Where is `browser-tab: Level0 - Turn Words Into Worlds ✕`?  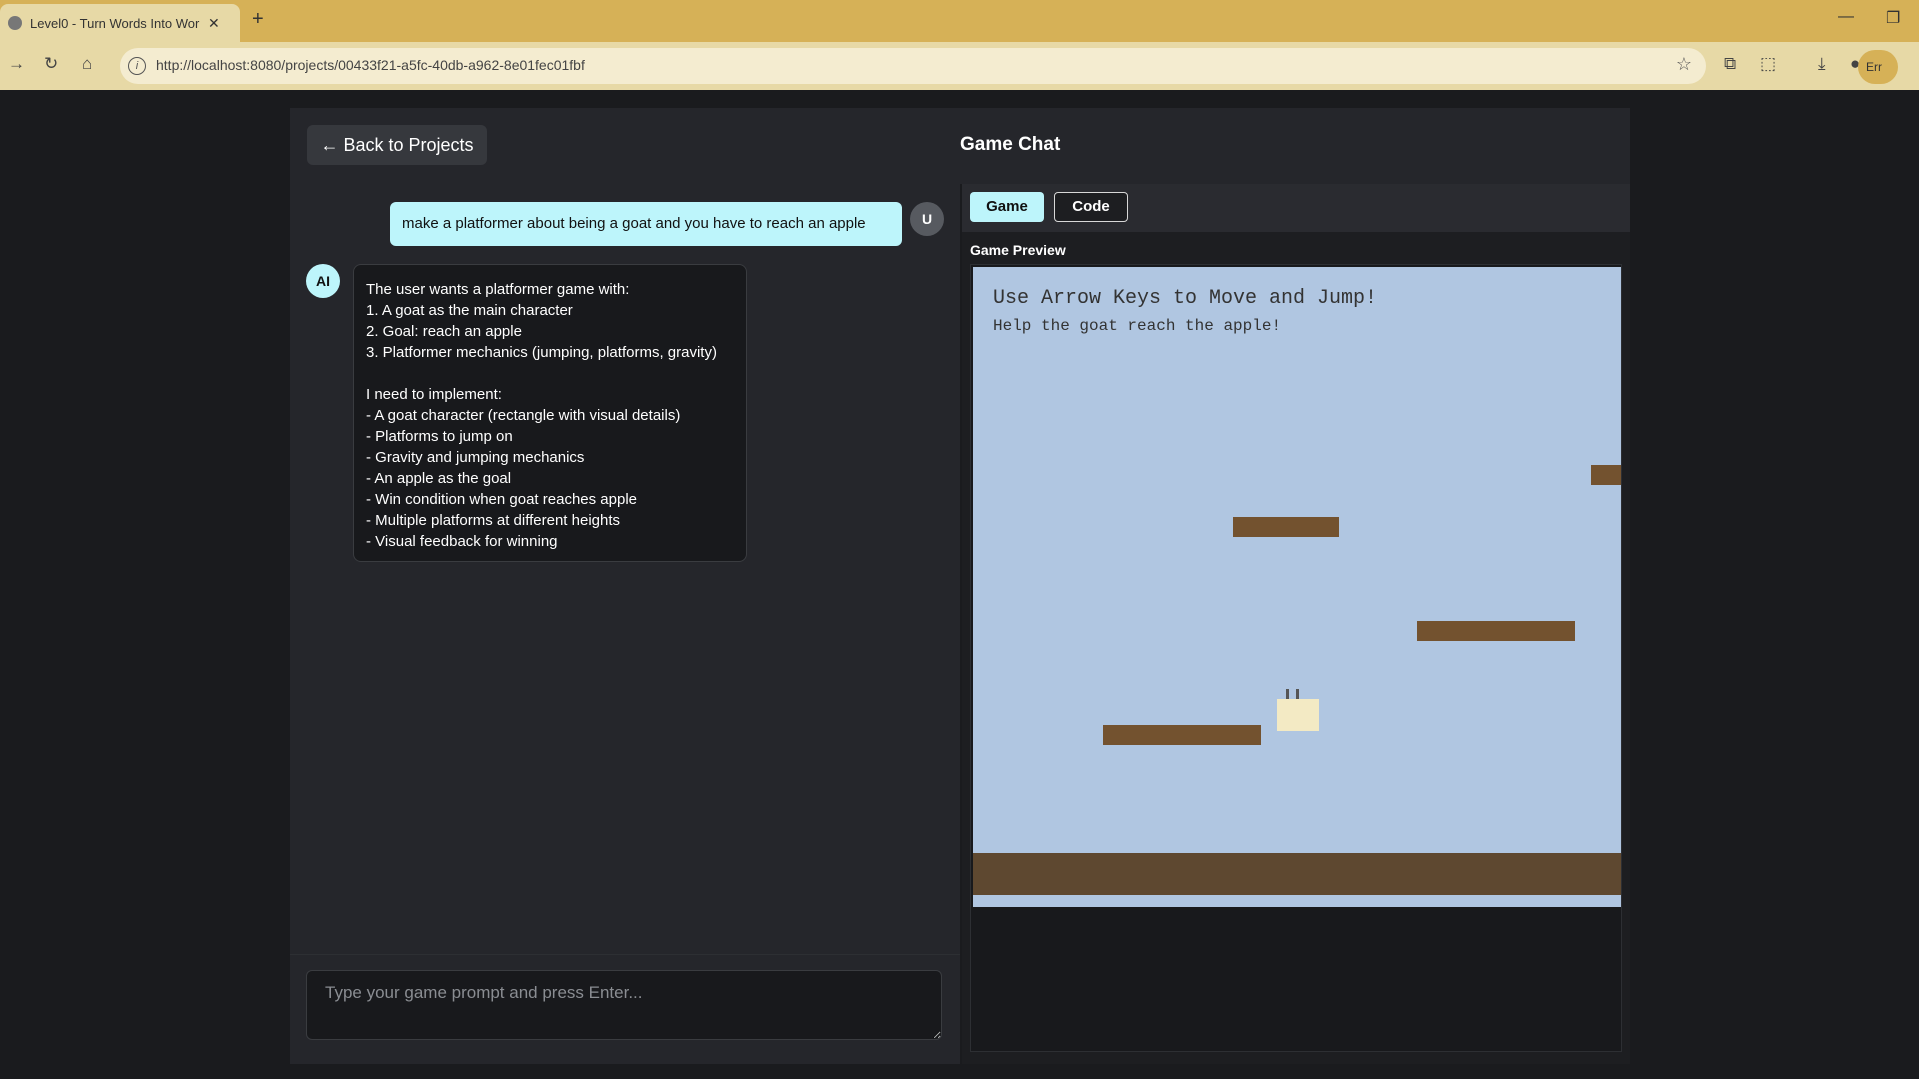
browser-tab: Level0 - Turn Words Into Worlds ✕ is located at coordinates (120, 23).